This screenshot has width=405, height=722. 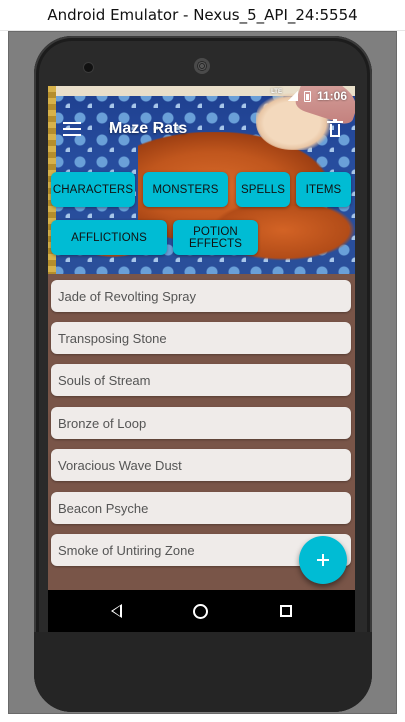 I want to click on characters-button: CHARACTERS, so click(x=93, y=189).